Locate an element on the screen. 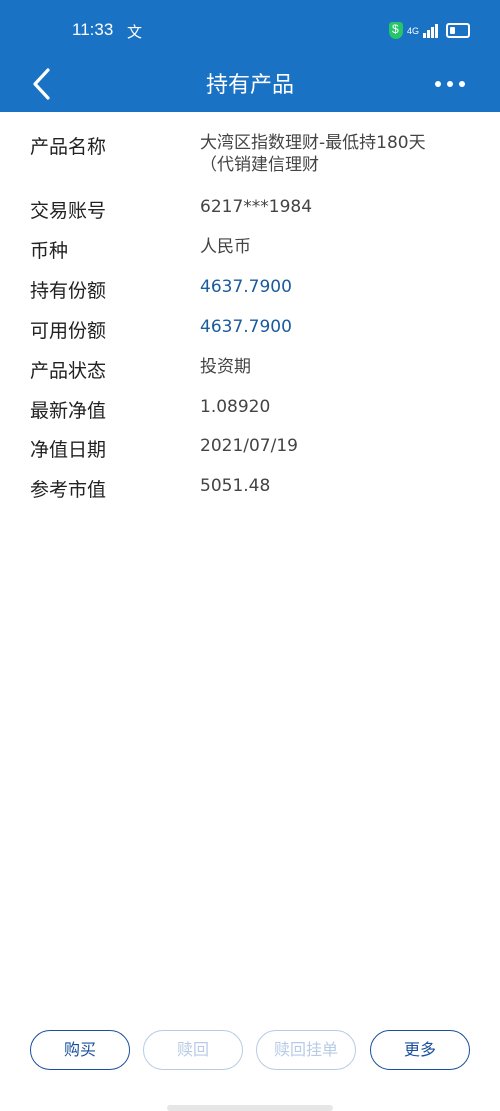 The image size is (500, 1111). detail-label: 参考市值 is located at coordinates (68, 490).